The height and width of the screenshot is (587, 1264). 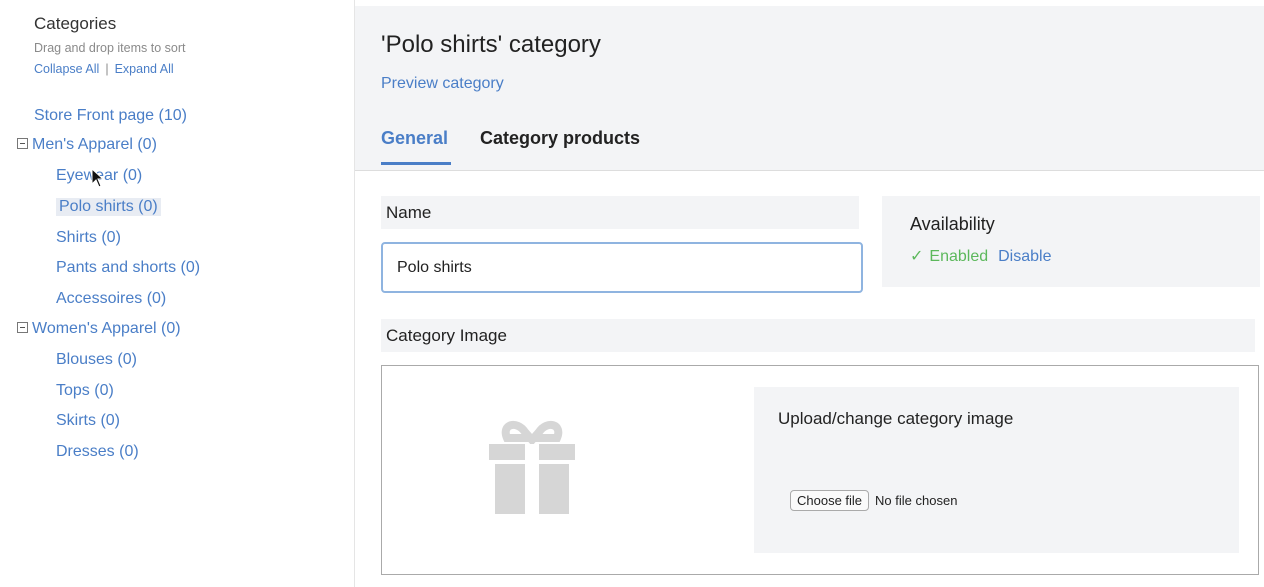 I want to click on disable-link: Disable, so click(x=1024, y=256).